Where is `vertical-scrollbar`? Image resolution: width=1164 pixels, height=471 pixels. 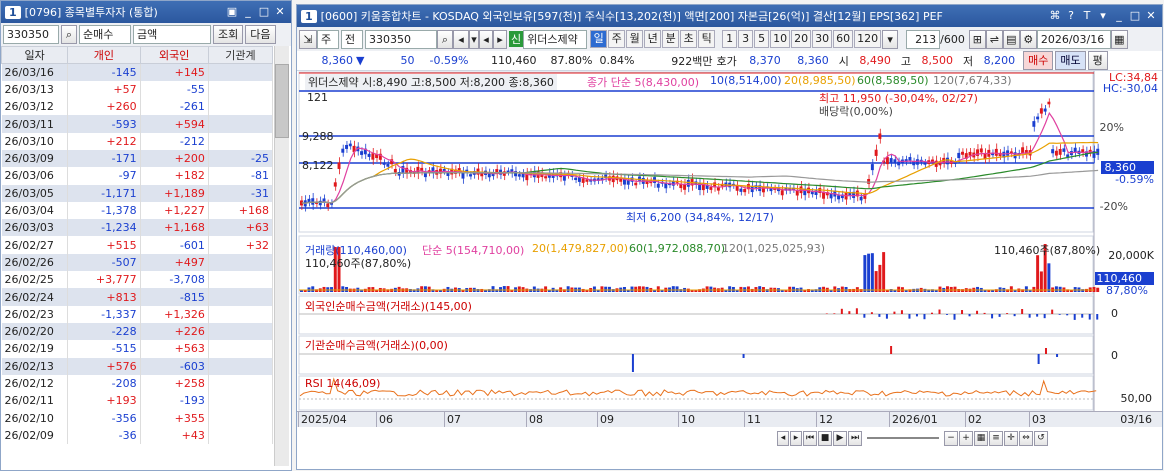 vertical-scrollbar is located at coordinates (281, 256).